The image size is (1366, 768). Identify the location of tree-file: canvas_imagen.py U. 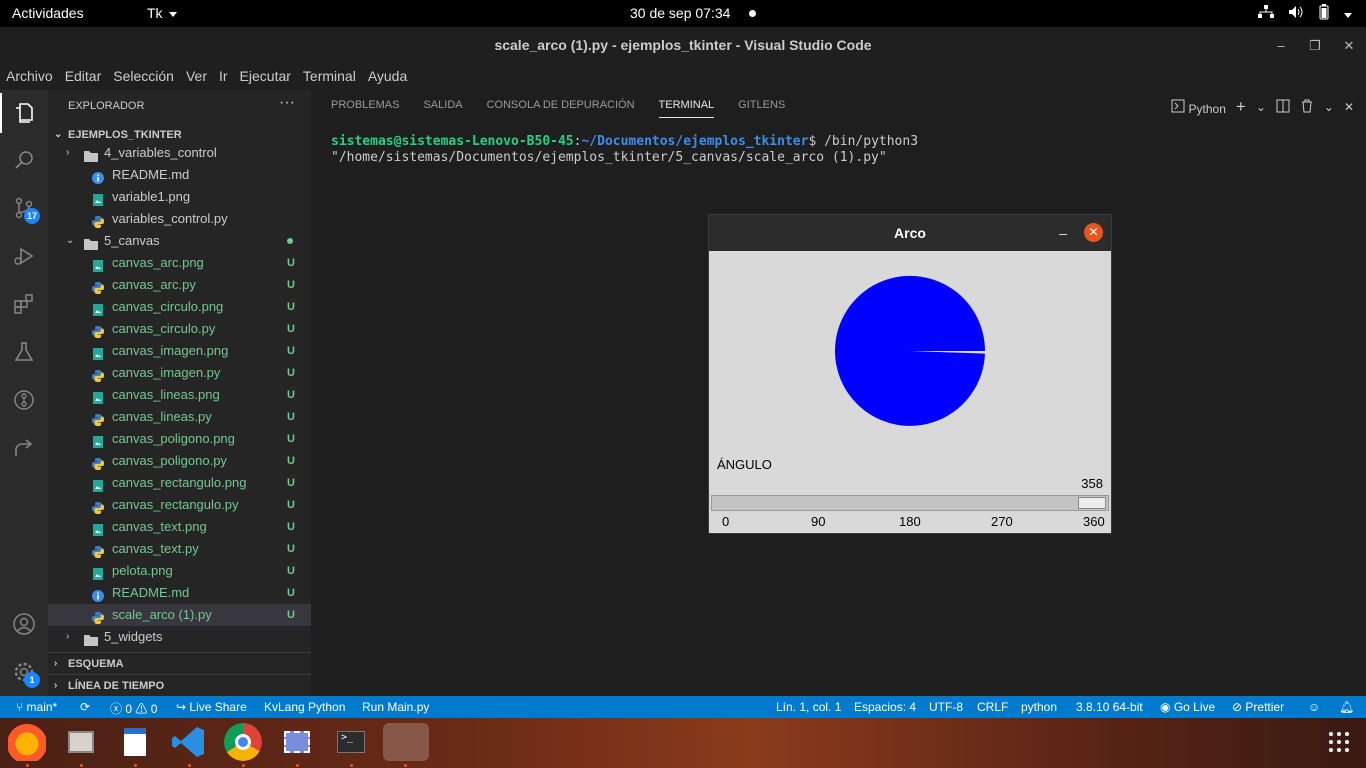
(179, 373).